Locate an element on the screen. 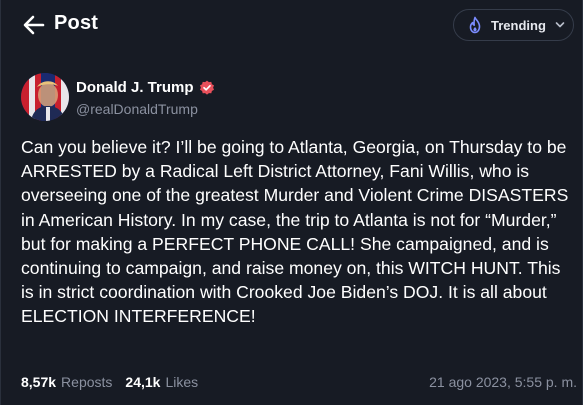 The width and height of the screenshot is (583, 405). reposts-label: Reposts is located at coordinates (87, 382).